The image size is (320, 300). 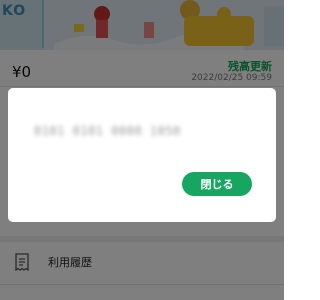 What do you see at coordinates (107, 131) in the screenshot?
I see `card-number-text: 0101 0101 0000 1050` at bounding box center [107, 131].